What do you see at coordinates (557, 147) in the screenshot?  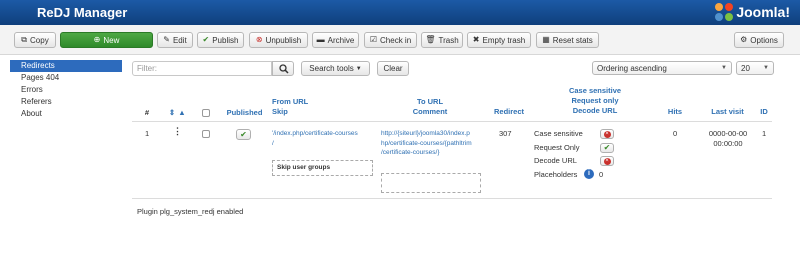 I see `opt-request-only-label: Request Only` at bounding box center [557, 147].